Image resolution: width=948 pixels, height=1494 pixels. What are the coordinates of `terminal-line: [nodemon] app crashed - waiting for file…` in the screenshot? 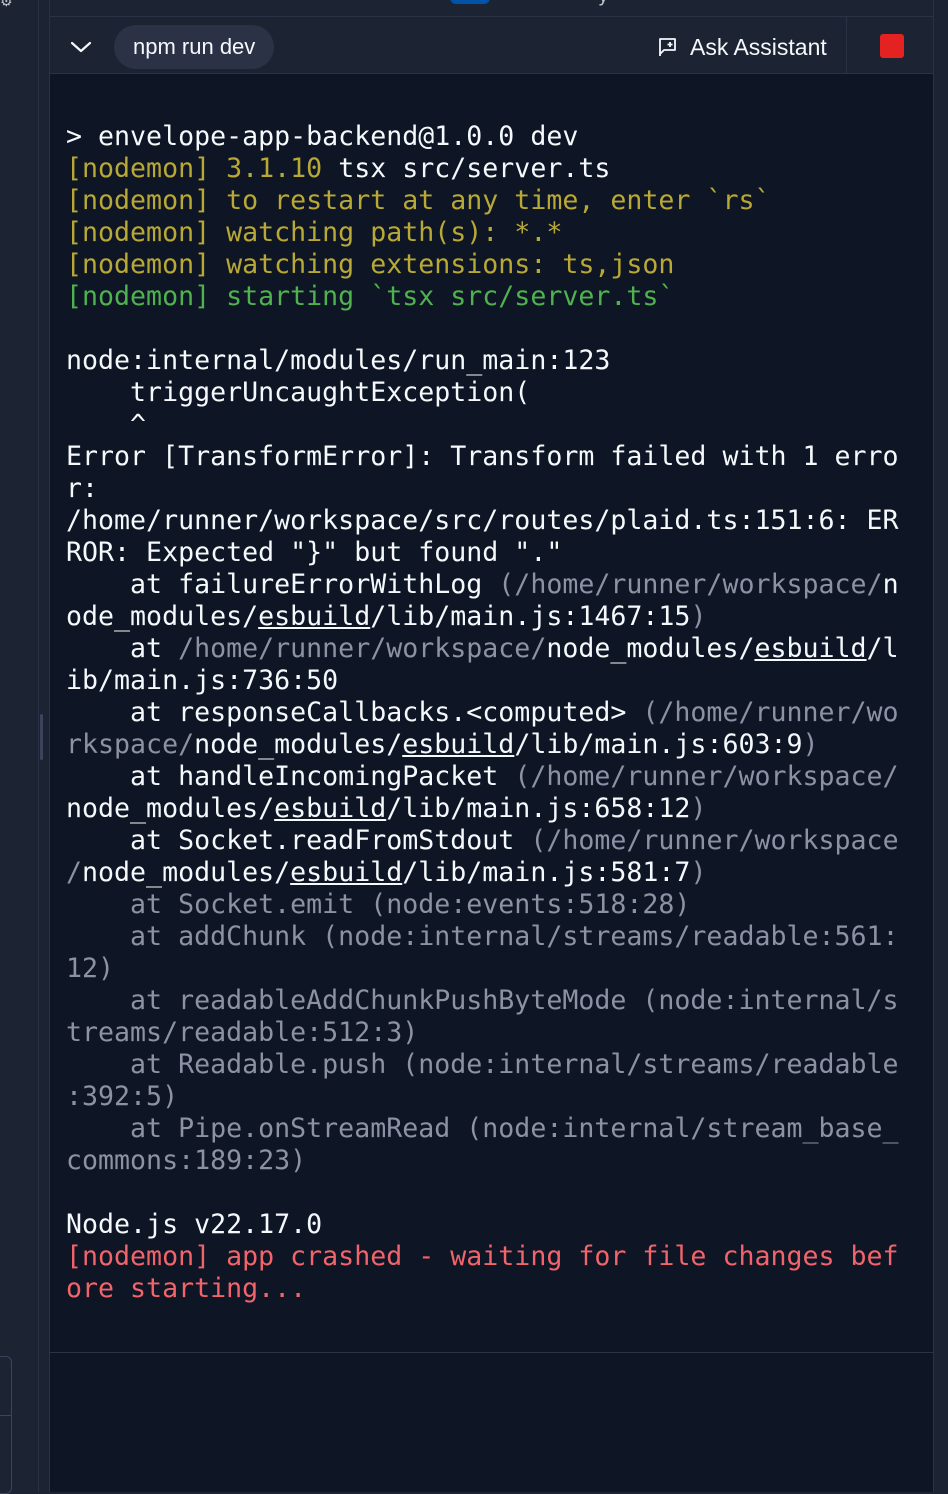 It's located at (486, 1257).